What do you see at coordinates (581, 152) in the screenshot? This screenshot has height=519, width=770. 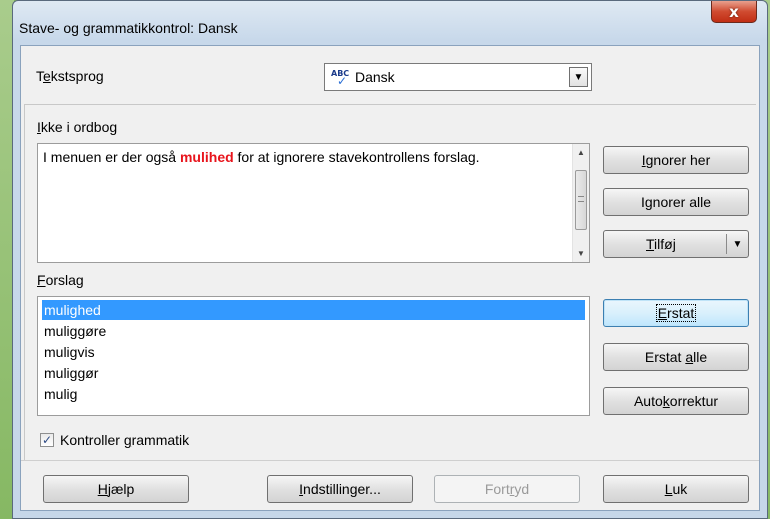 I see `scroll-up-icon: ▲` at bounding box center [581, 152].